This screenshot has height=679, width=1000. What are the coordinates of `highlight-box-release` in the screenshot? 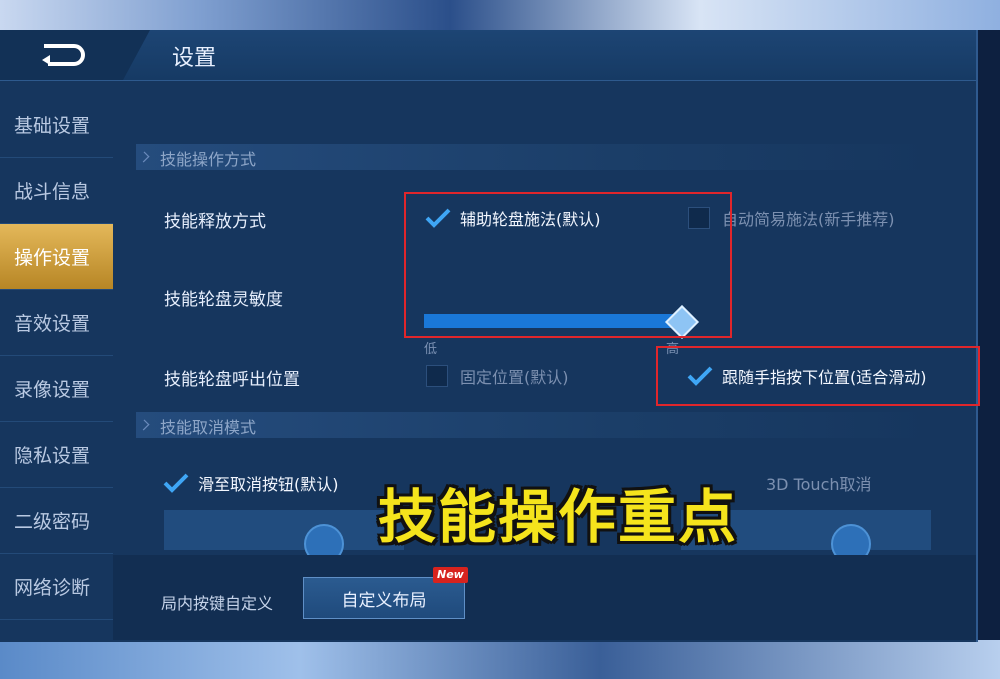 It's located at (568, 265).